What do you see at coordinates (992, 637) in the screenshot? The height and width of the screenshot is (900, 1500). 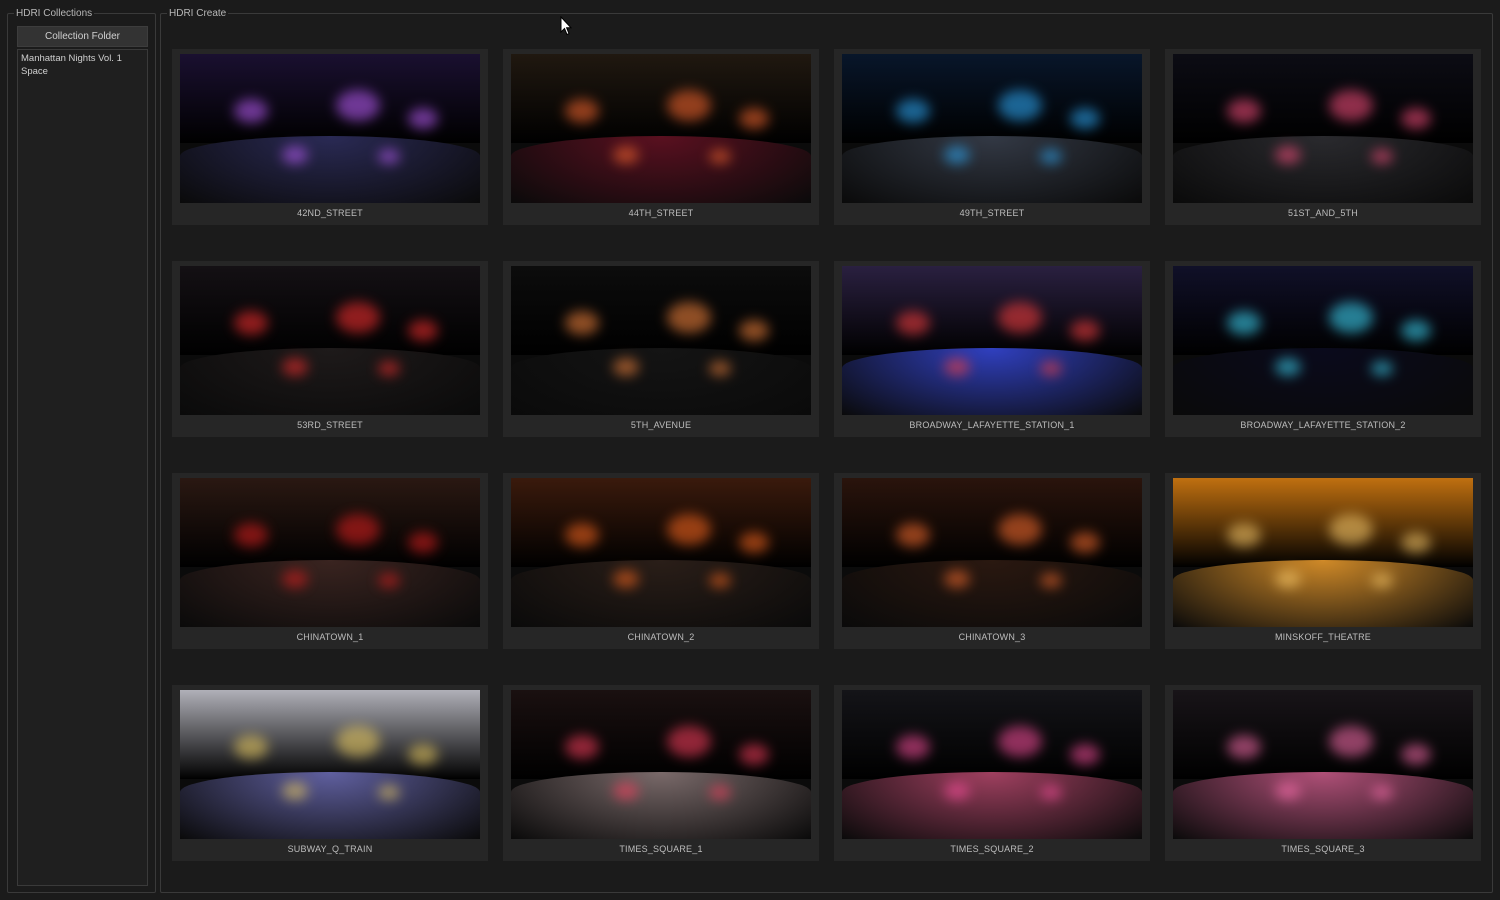 I see `hdri-card-label: CHINATOWN_3` at bounding box center [992, 637].